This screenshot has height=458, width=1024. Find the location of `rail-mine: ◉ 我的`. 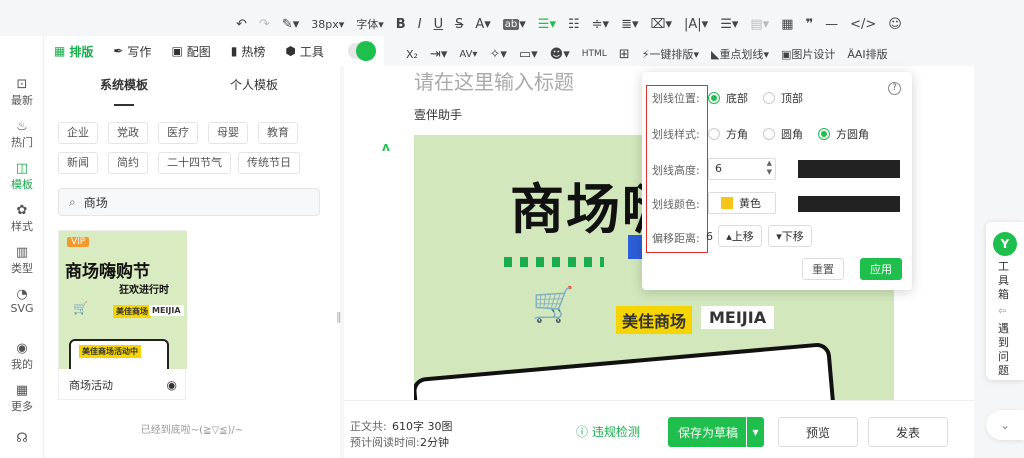

rail-mine: ◉ 我的 is located at coordinates (22, 357).